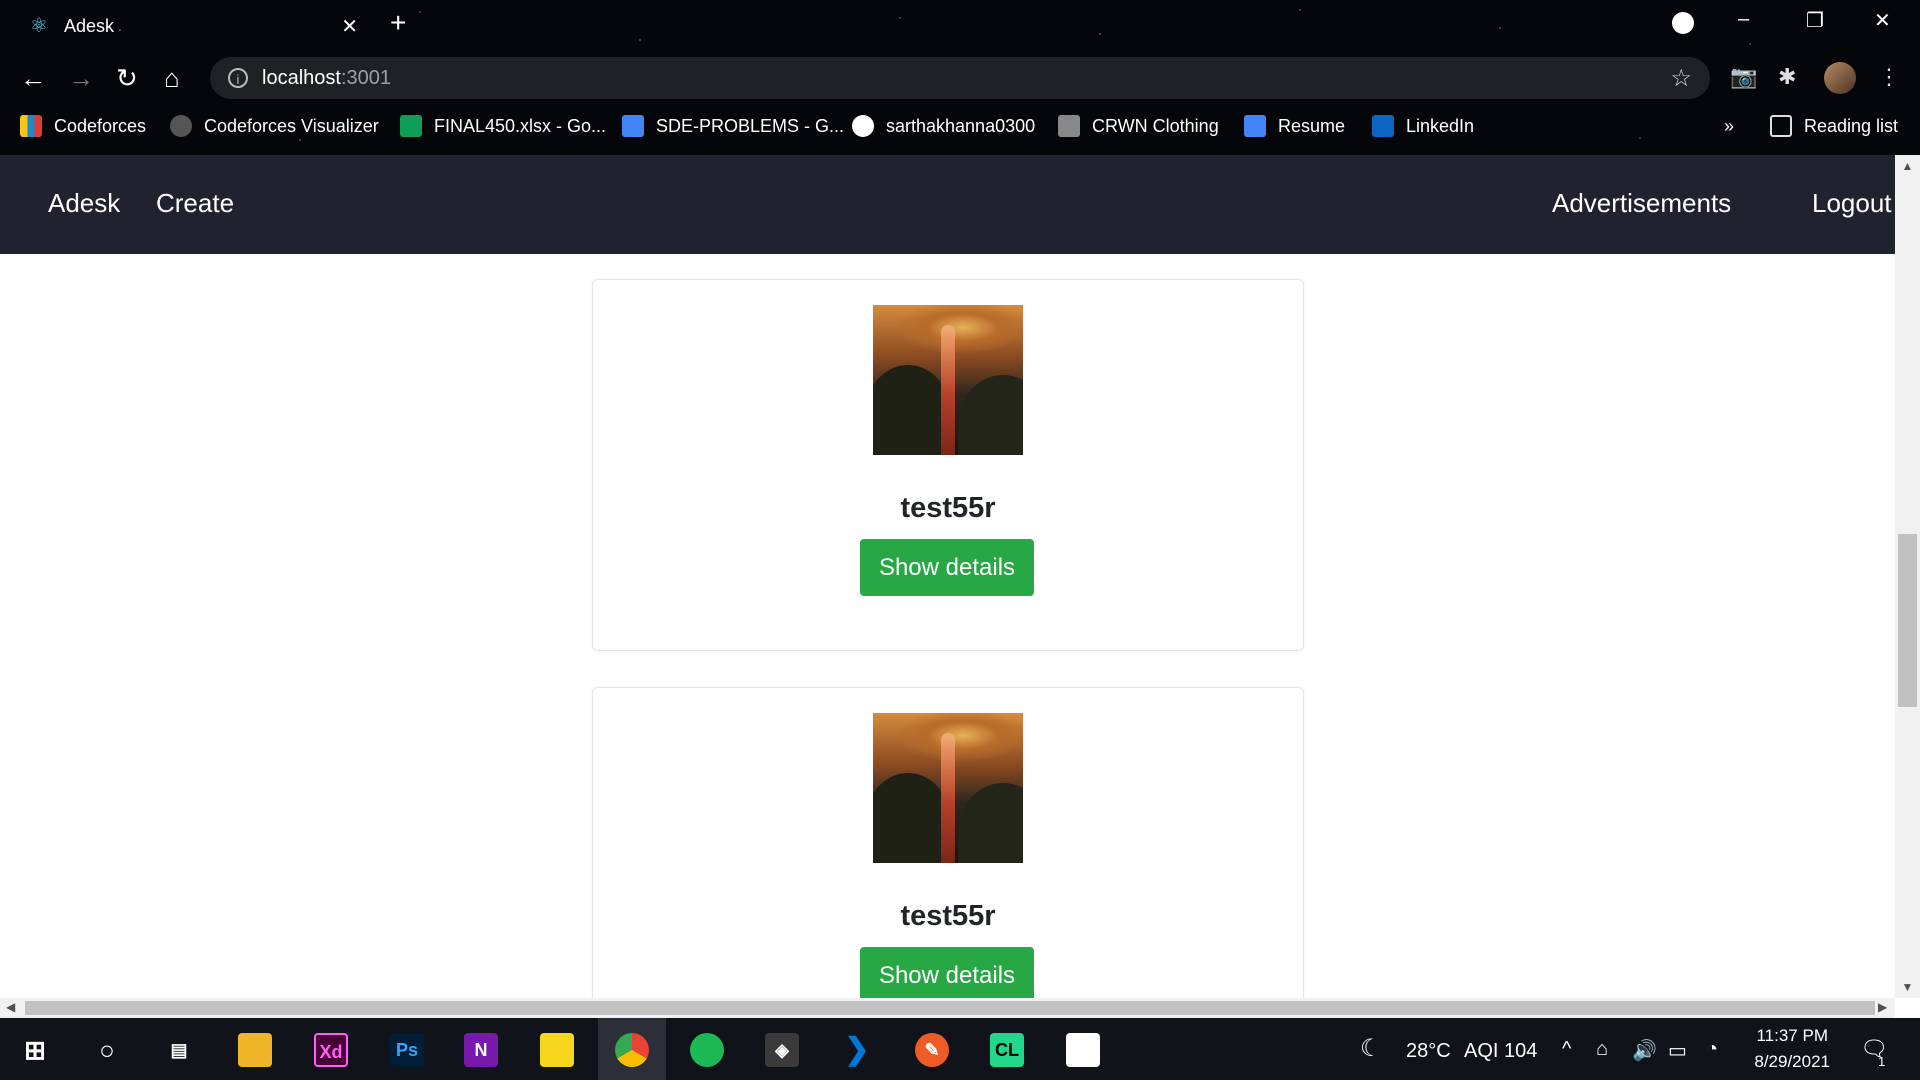 This screenshot has height=1080, width=1920. Describe the element at coordinates (181, 126) in the screenshot. I see `cfv-icon` at that location.